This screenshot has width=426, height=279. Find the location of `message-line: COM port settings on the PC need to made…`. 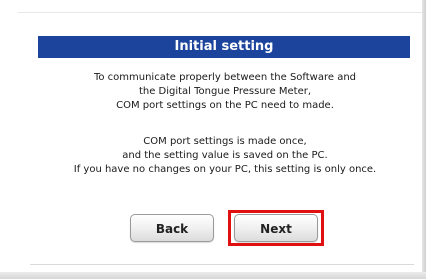

message-line: COM port settings on the PC need to made… is located at coordinates (225, 105).